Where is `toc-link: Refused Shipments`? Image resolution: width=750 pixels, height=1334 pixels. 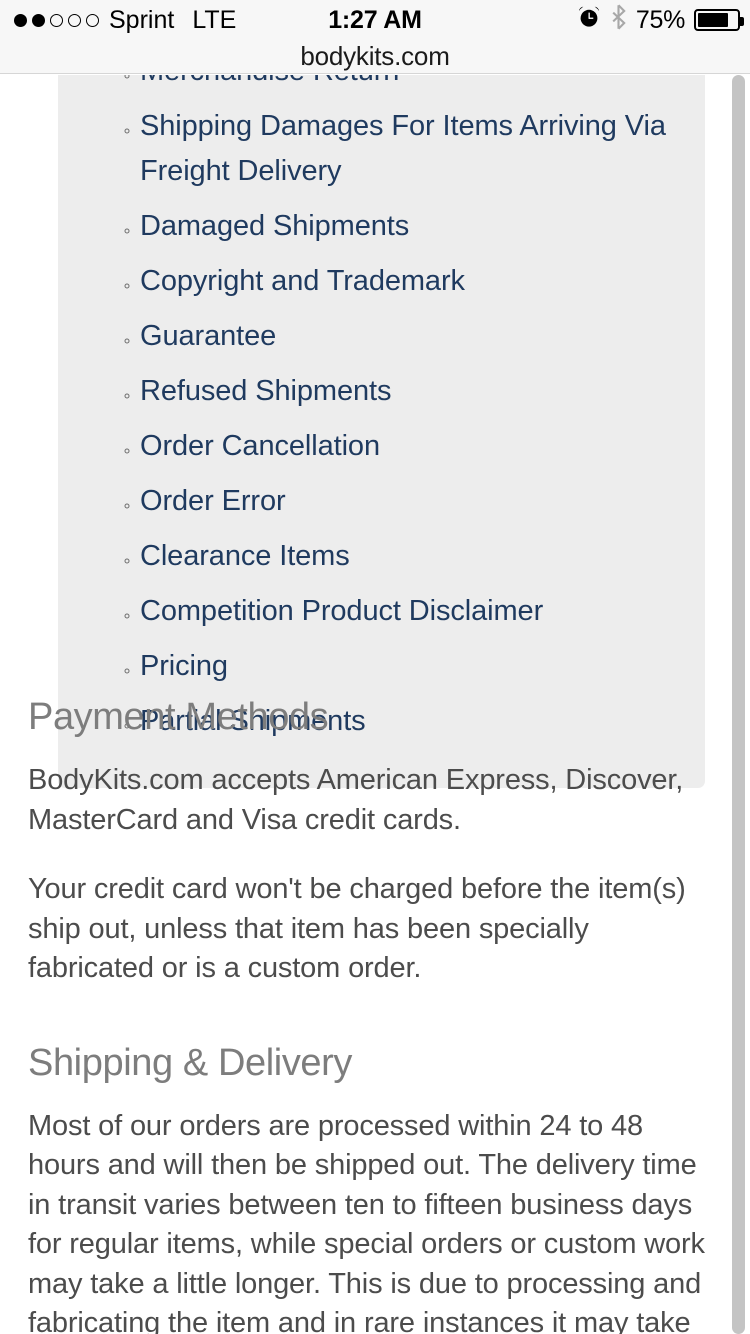
toc-link: Refused Shipments is located at coordinates (265, 391).